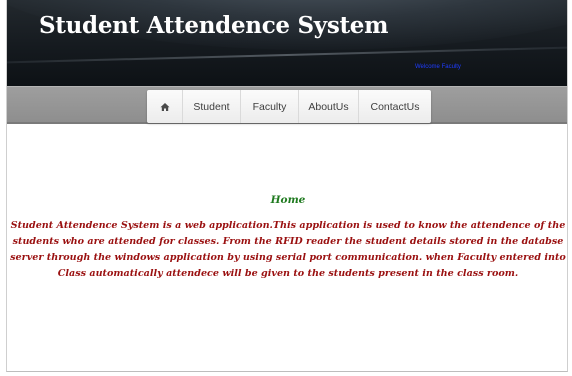 The width and height of the screenshot is (572, 376). What do you see at coordinates (212, 106) in the screenshot?
I see `nav-student: Student` at bounding box center [212, 106].